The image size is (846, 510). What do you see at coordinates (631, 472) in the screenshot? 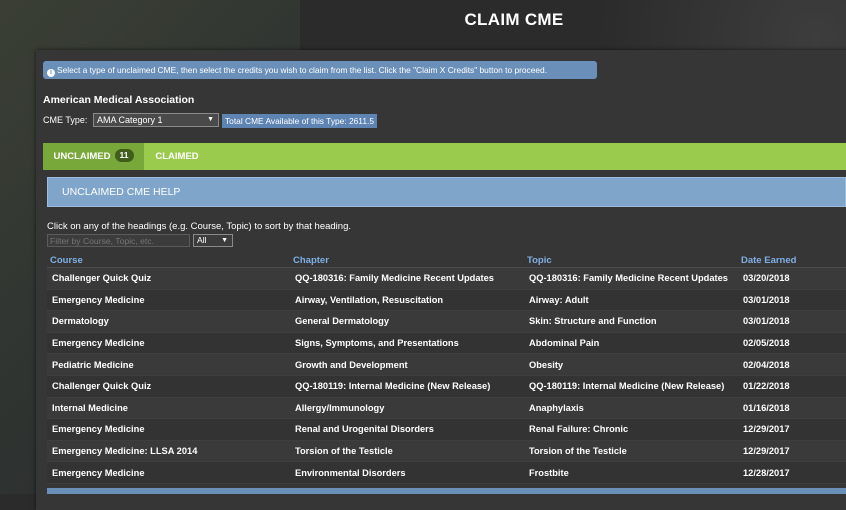
I see `cell-topic: Frostbite` at bounding box center [631, 472].